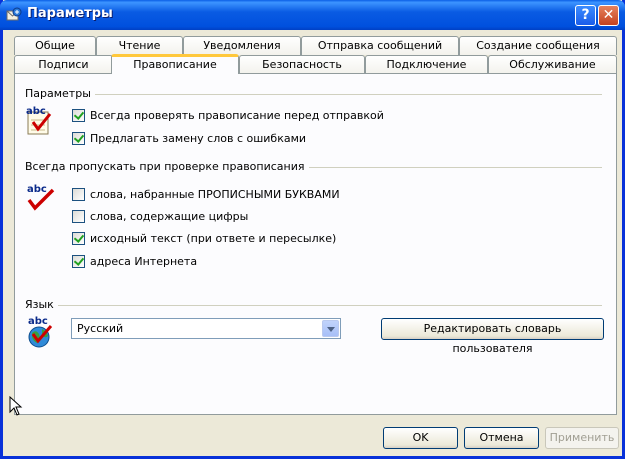 This screenshot has width=625, height=459. I want to click on tab-compose: Создание сообщения, so click(538, 45).